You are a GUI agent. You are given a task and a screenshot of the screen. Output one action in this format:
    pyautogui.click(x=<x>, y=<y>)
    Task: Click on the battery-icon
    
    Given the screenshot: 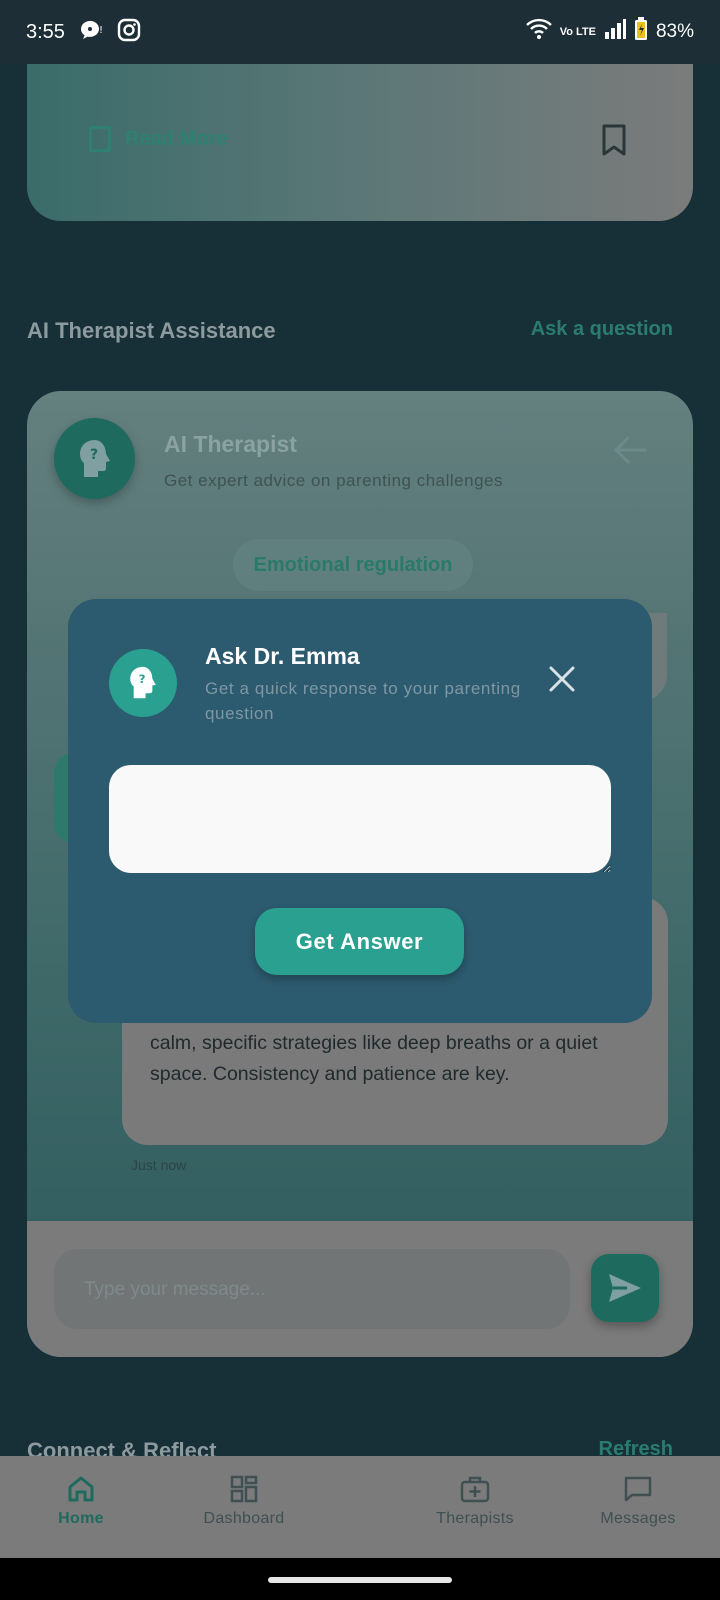 What is the action you would take?
    pyautogui.click(x=641, y=32)
    